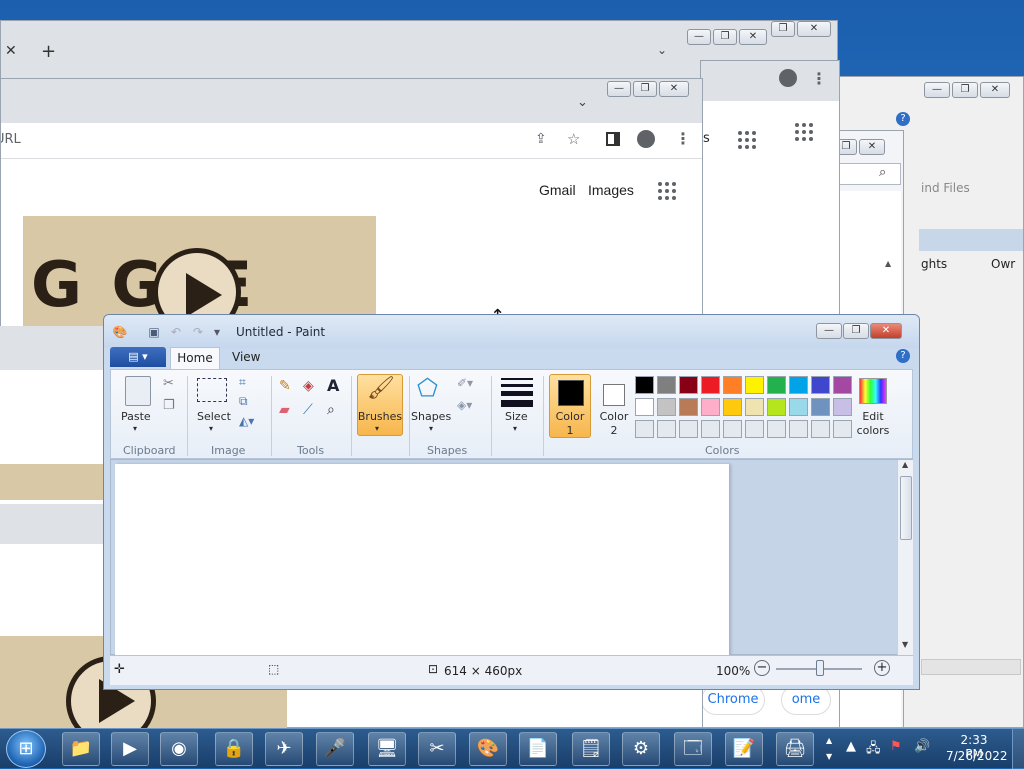  What do you see at coordinates (437, 749) in the screenshot?
I see `snipping-tool-taskbar-icon: ✂` at bounding box center [437, 749].